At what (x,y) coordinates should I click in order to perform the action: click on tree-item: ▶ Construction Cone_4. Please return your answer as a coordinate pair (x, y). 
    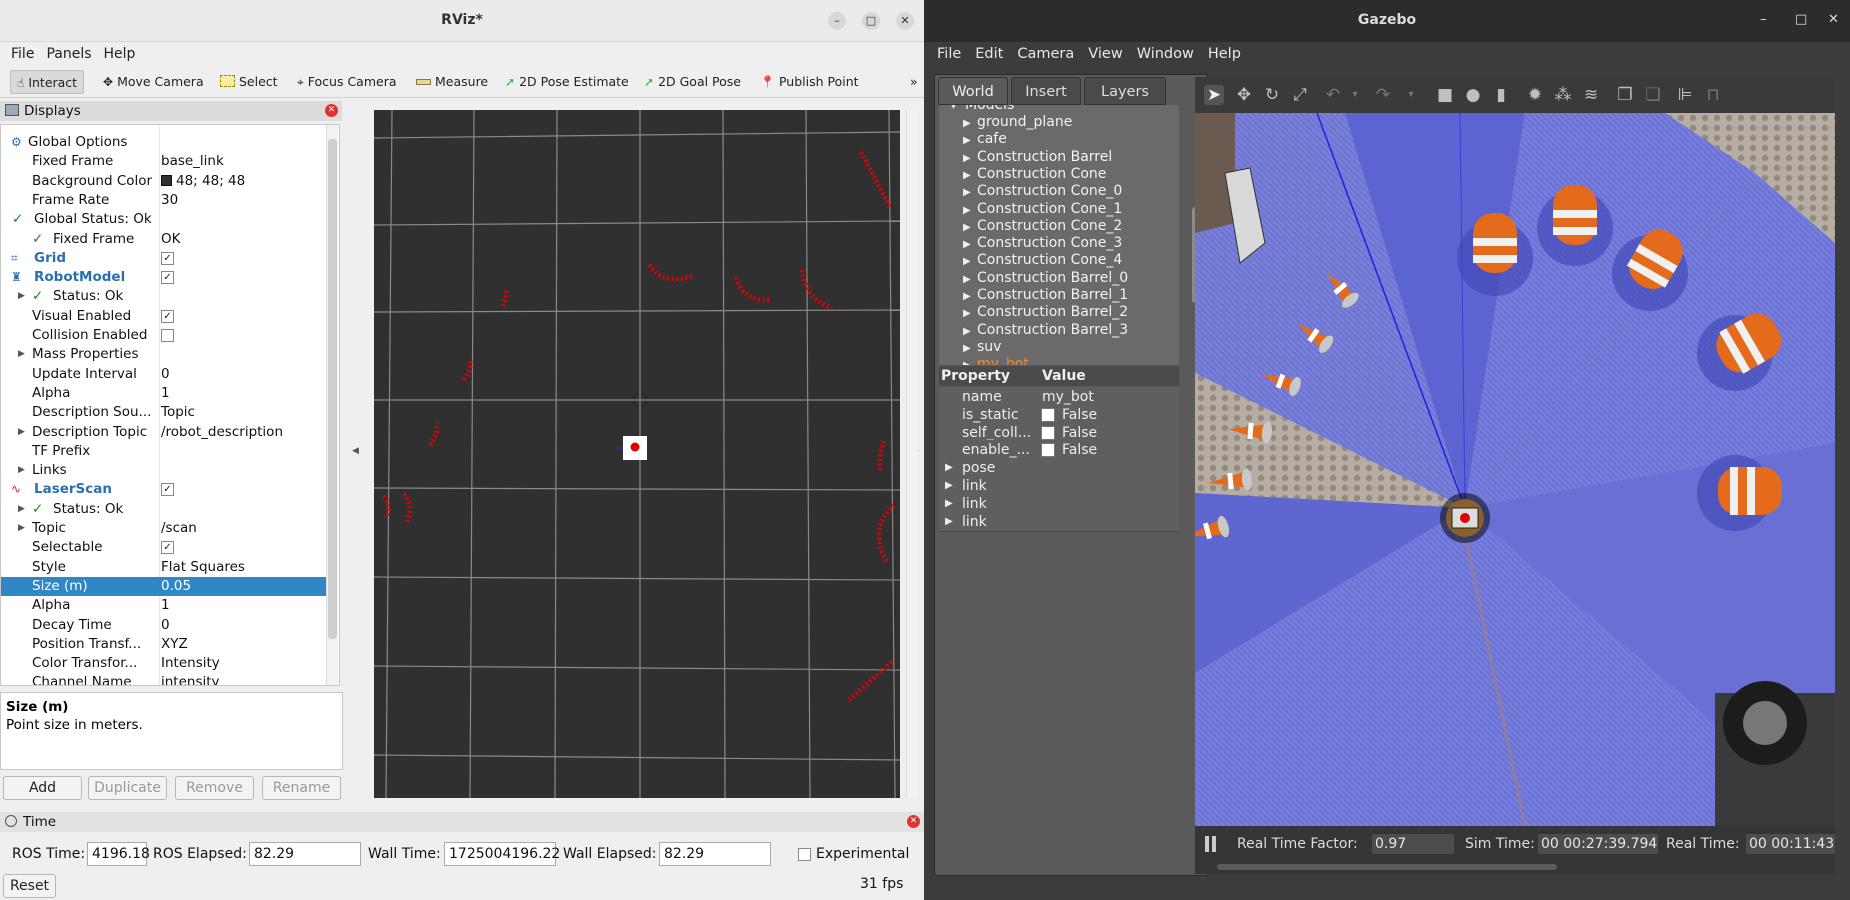
    Looking at the image, I should click on (1042, 260).